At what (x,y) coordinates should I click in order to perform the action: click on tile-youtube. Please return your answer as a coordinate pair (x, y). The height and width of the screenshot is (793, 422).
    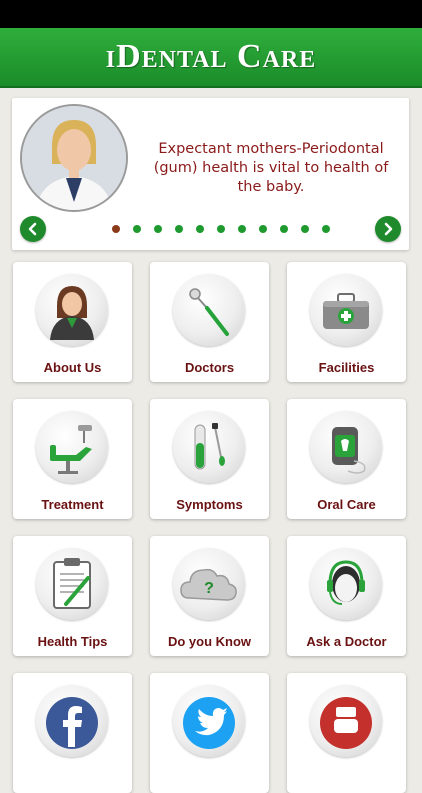
    Looking at the image, I should click on (346, 733).